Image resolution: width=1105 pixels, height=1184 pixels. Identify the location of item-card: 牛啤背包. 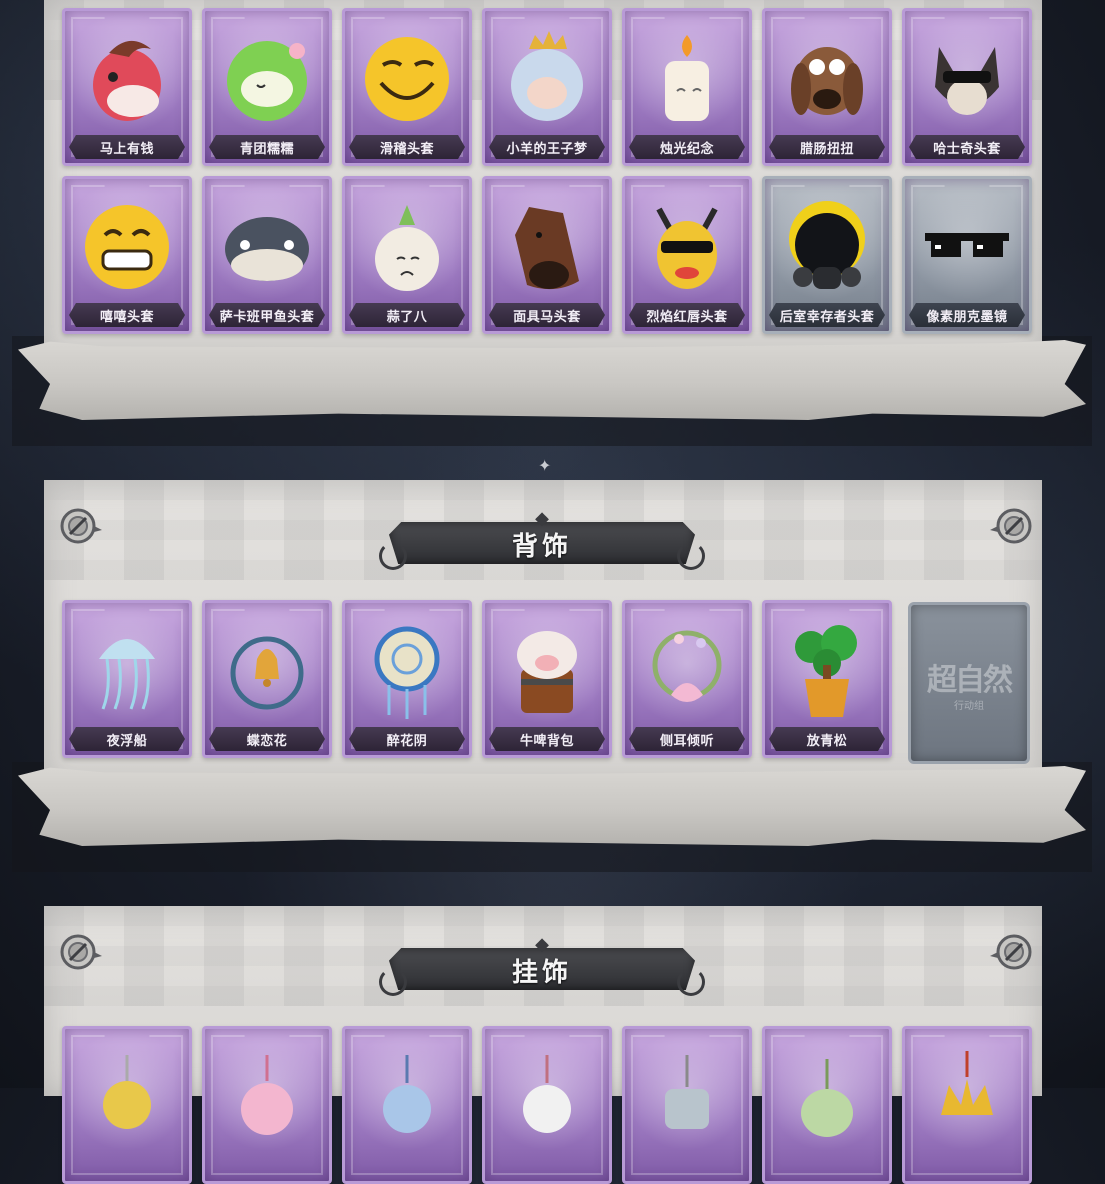
(547, 679).